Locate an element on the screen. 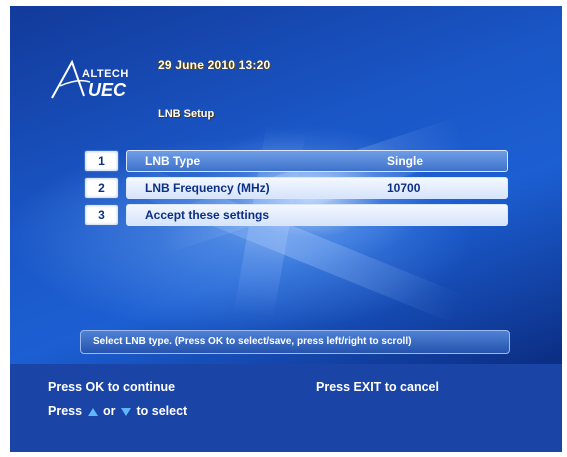  menu-number-2: 2 is located at coordinates (101, 188).